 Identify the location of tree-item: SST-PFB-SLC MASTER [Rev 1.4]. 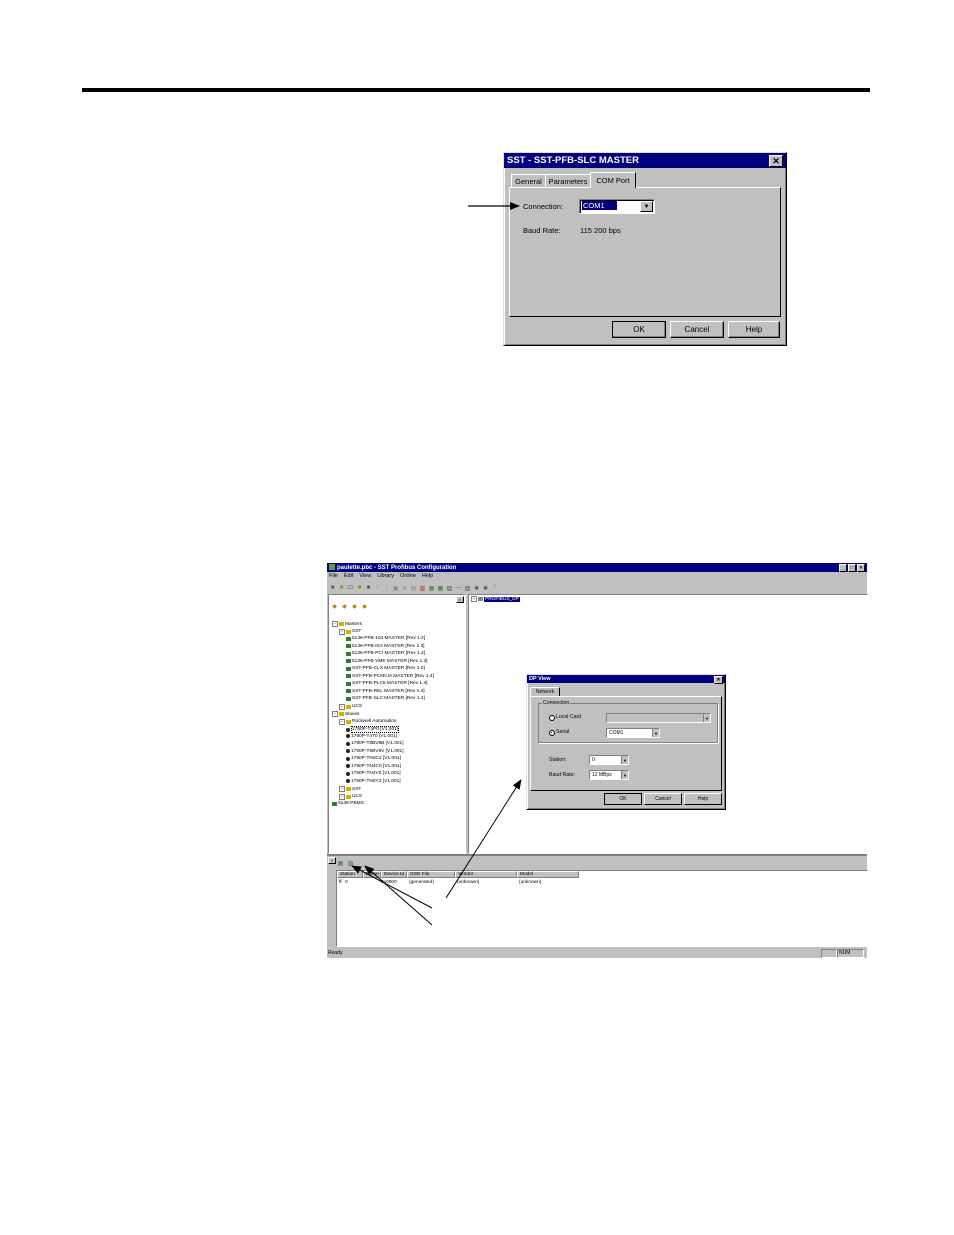
(385, 698).